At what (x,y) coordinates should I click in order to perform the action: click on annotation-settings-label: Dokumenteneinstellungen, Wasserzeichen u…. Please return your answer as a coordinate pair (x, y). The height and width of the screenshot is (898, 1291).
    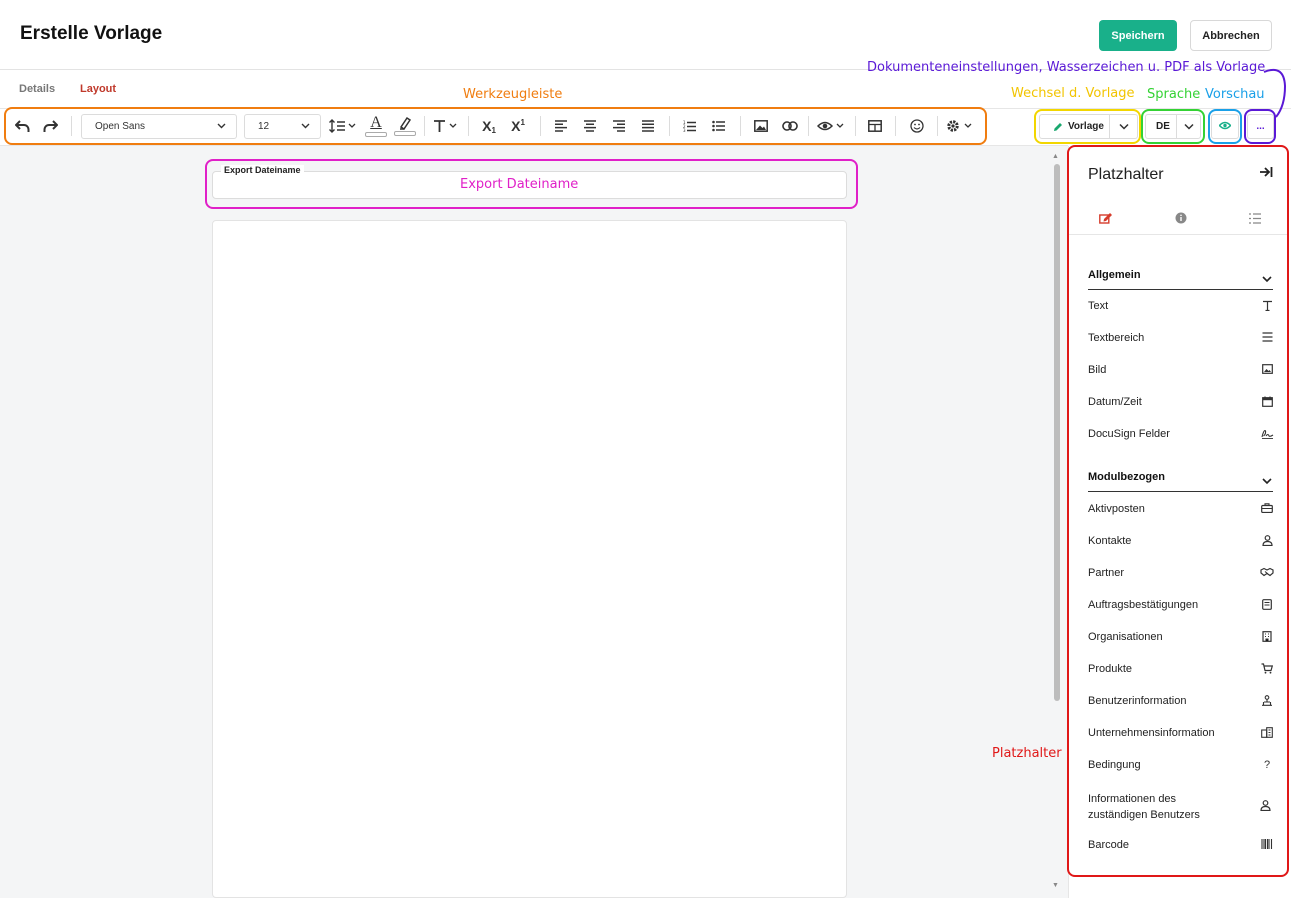
    Looking at the image, I should click on (1066, 67).